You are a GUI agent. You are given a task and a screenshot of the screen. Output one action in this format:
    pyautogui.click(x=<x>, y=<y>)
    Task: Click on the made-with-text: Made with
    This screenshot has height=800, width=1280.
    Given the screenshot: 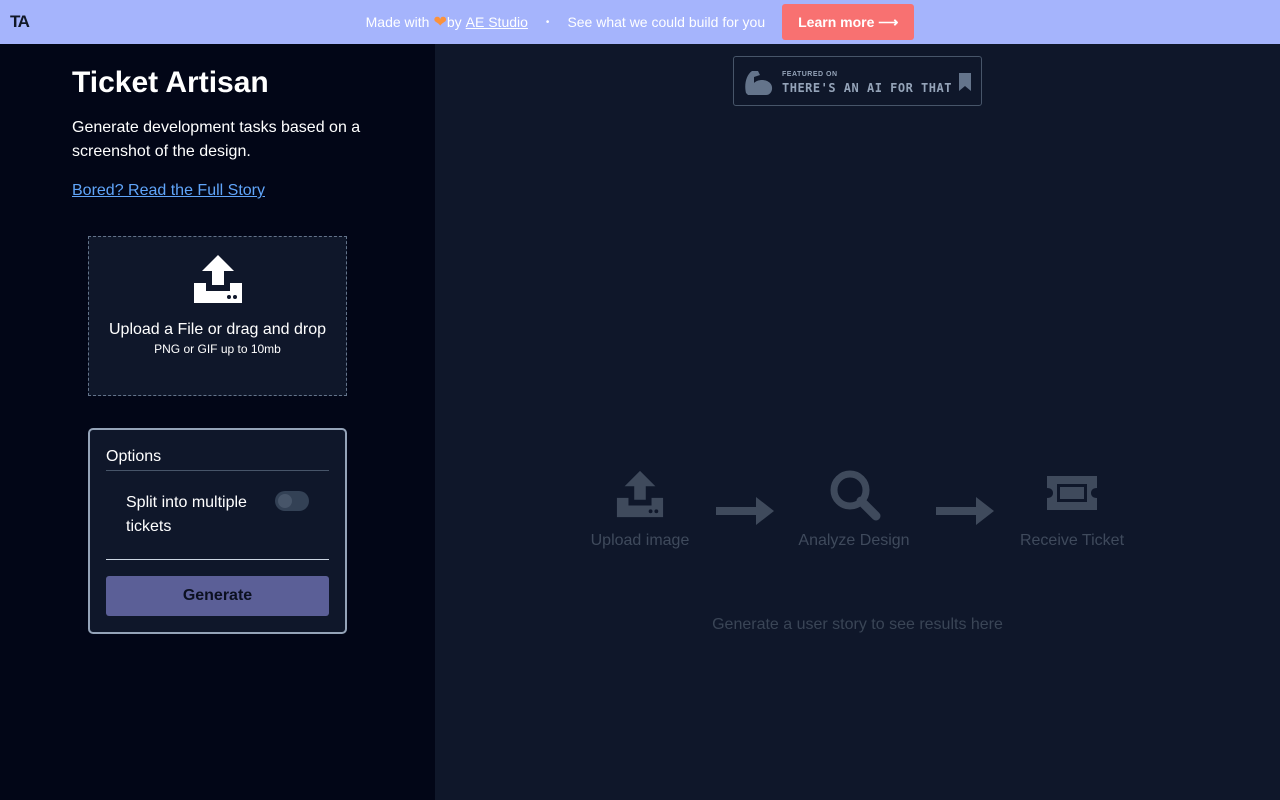 What is the action you would take?
    pyautogui.click(x=397, y=22)
    